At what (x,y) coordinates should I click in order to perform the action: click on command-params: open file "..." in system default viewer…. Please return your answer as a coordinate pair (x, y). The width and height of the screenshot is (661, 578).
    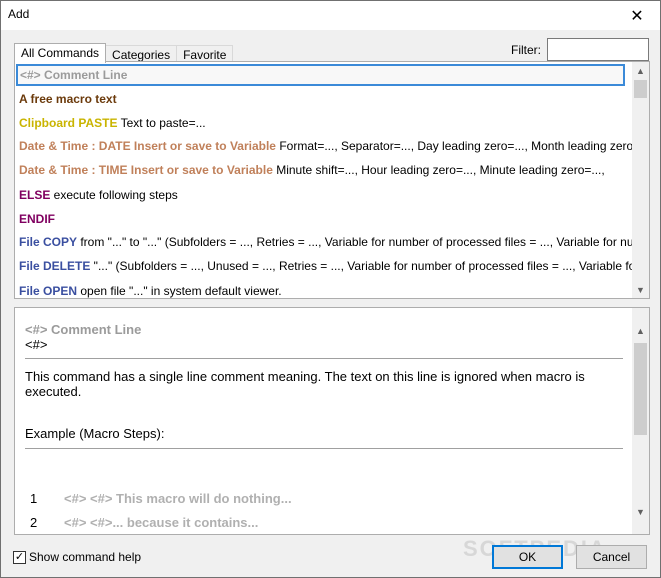
    Looking at the image, I should click on (179, 291).